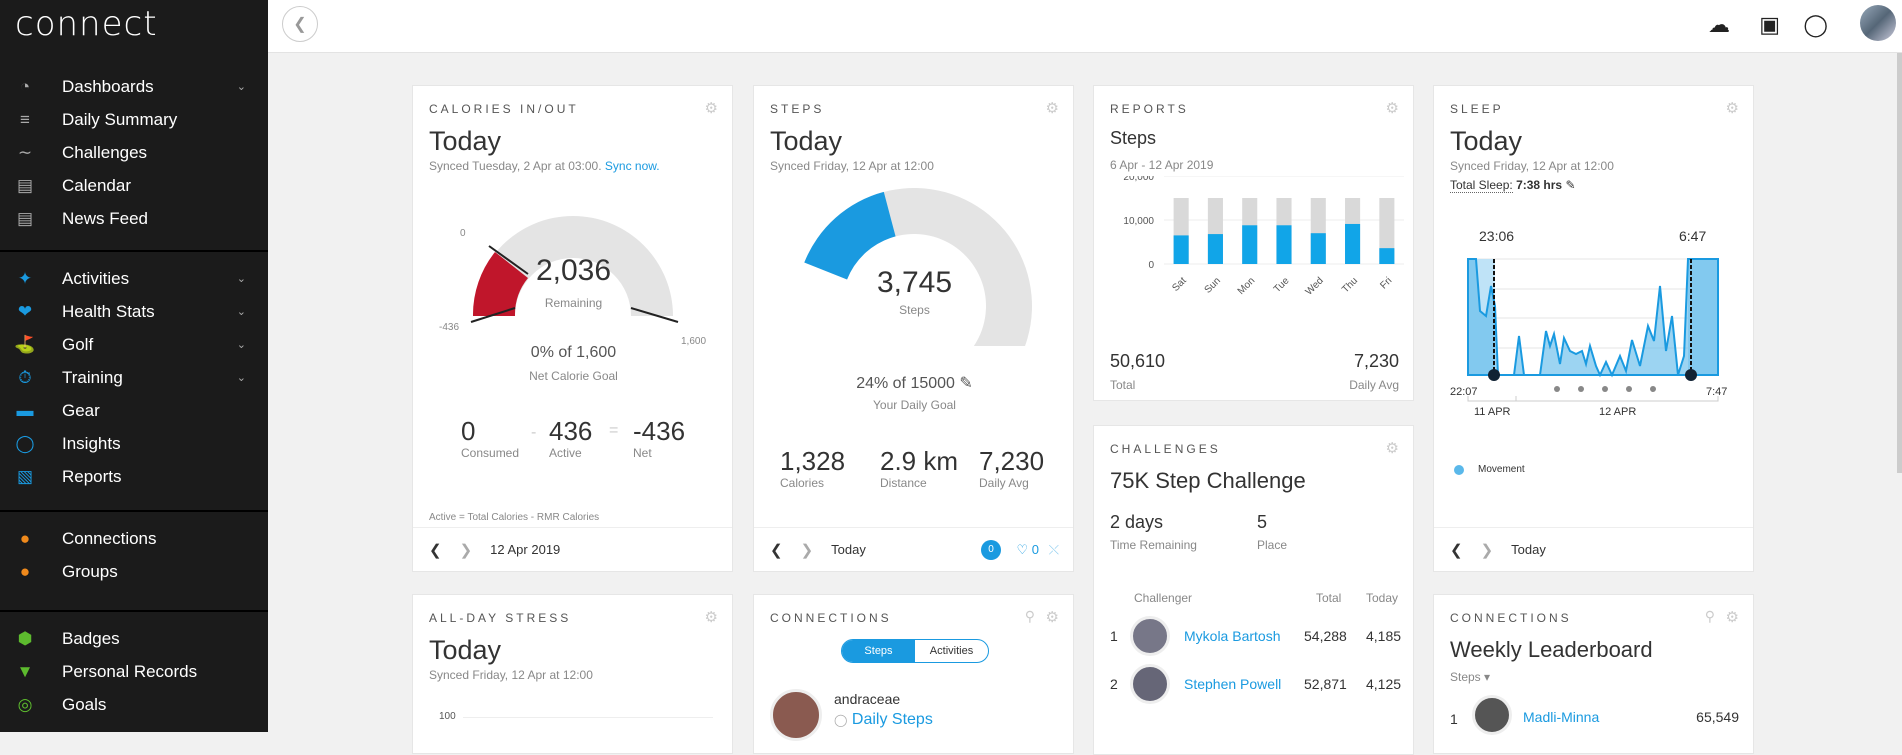 The width and height of the screenshot is (1902, 755). Describe the element at coordinates (134, 86) in the screenshot. I see `sidebar-item-dashboards: ◔ Dashboards ⌄` at that location.